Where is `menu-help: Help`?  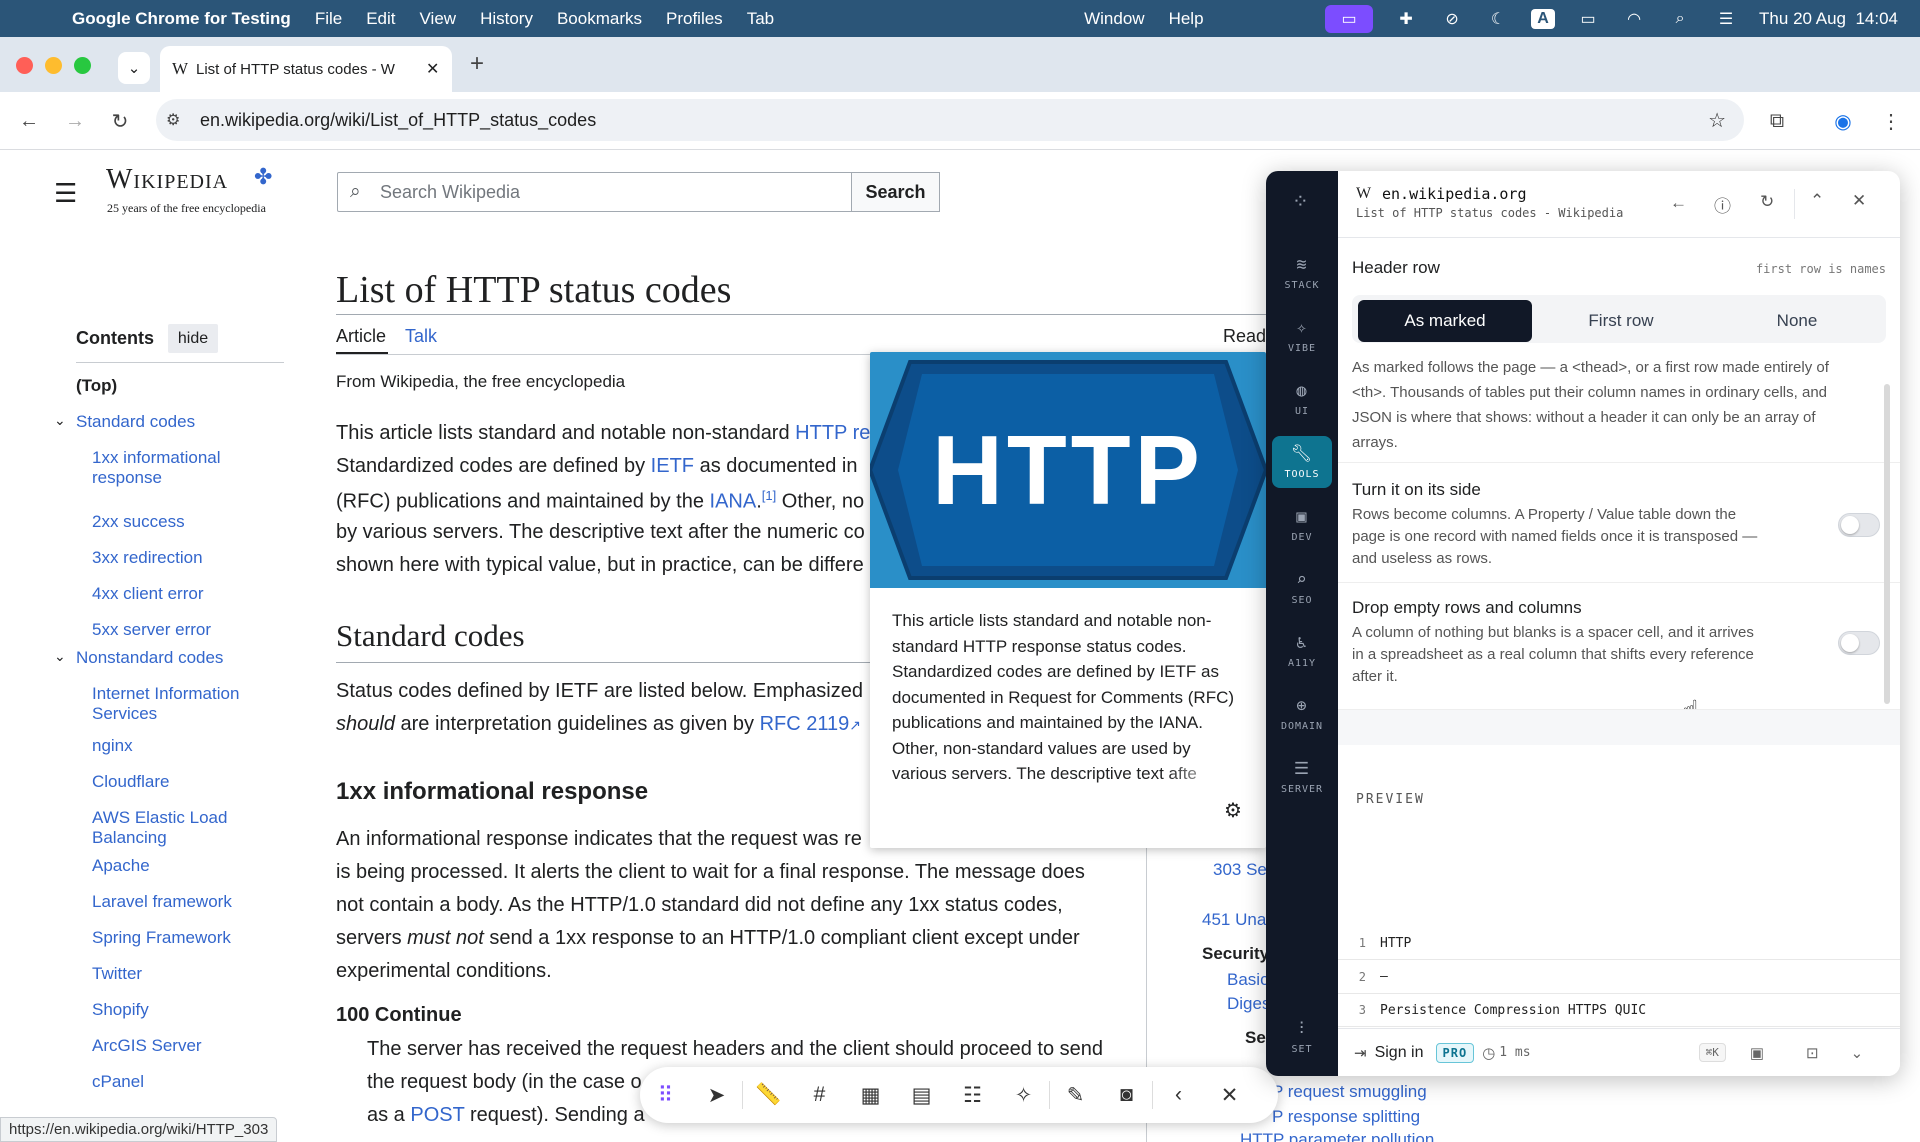 menu-help: Help is located at coordinates (1186, 19).